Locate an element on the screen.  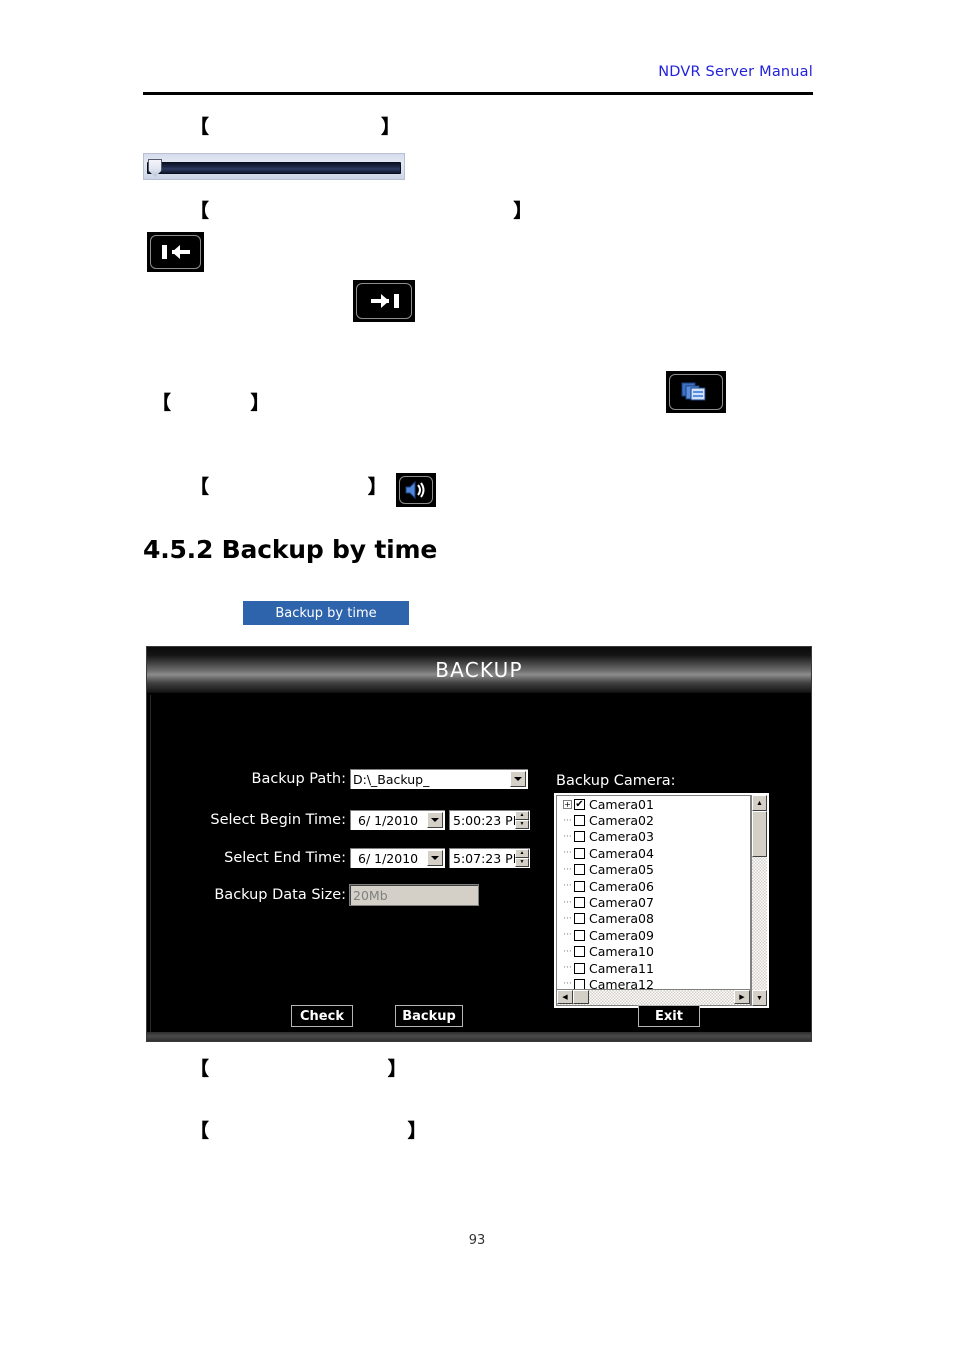
snapshot-copy-icon is located at coordinates (696, 392).